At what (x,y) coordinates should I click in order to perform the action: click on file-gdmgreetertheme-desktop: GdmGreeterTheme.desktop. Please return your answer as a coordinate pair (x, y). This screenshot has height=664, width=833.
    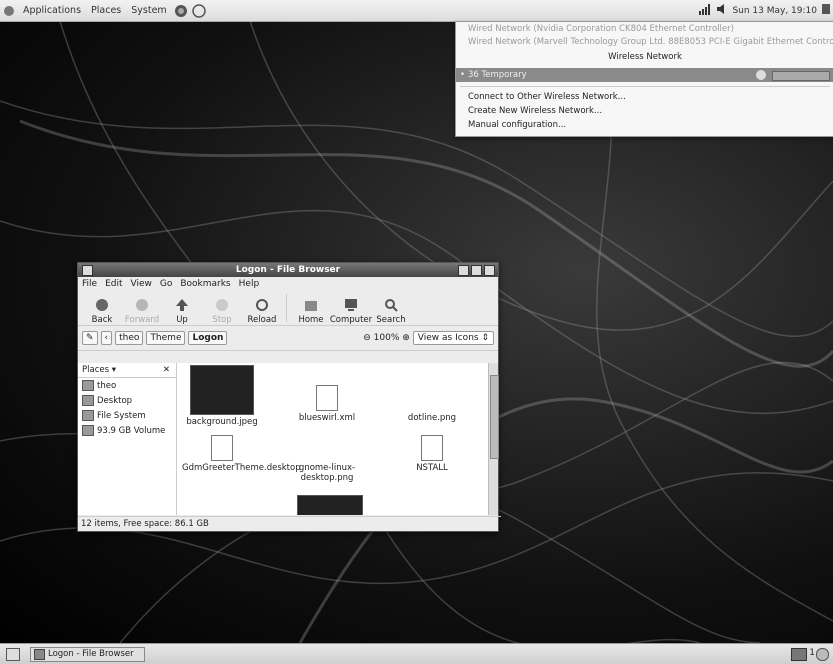
    Looking at the image, I should click on (241, 454).